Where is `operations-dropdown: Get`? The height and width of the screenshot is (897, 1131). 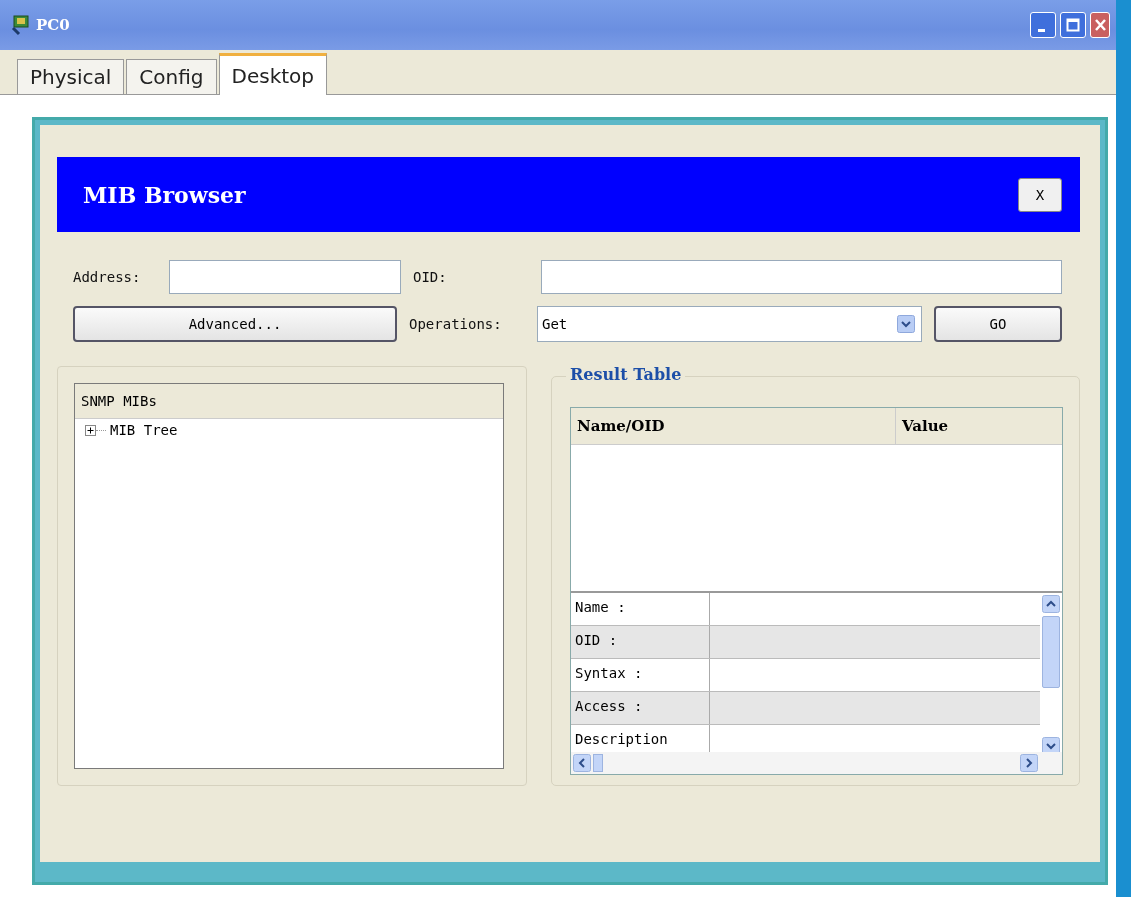 operations-dropdown: Get is located at coordinates (729, 324).